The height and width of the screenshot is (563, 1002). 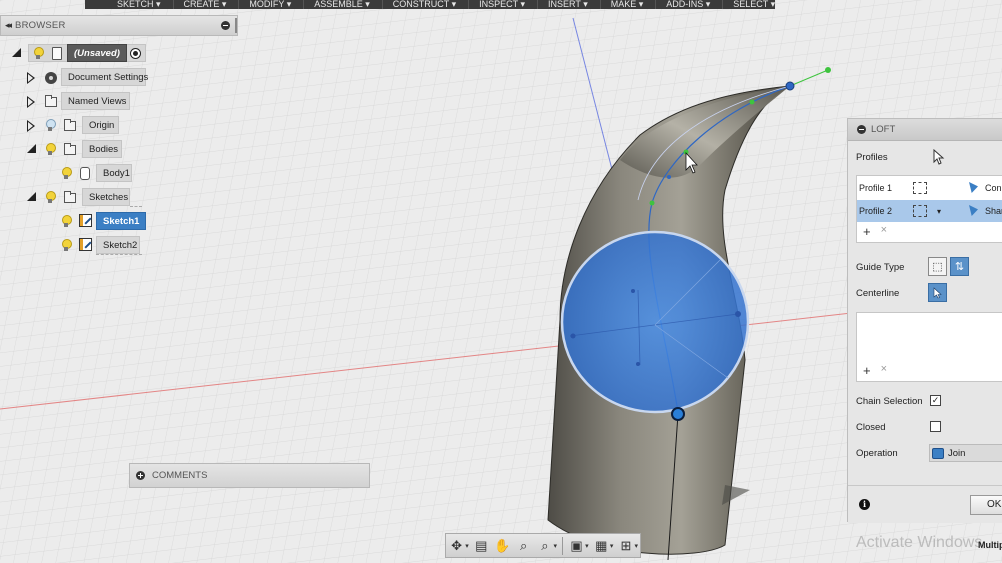 I want to click on profile-row: Profile 1 Conn, so click(x=929, y=188).